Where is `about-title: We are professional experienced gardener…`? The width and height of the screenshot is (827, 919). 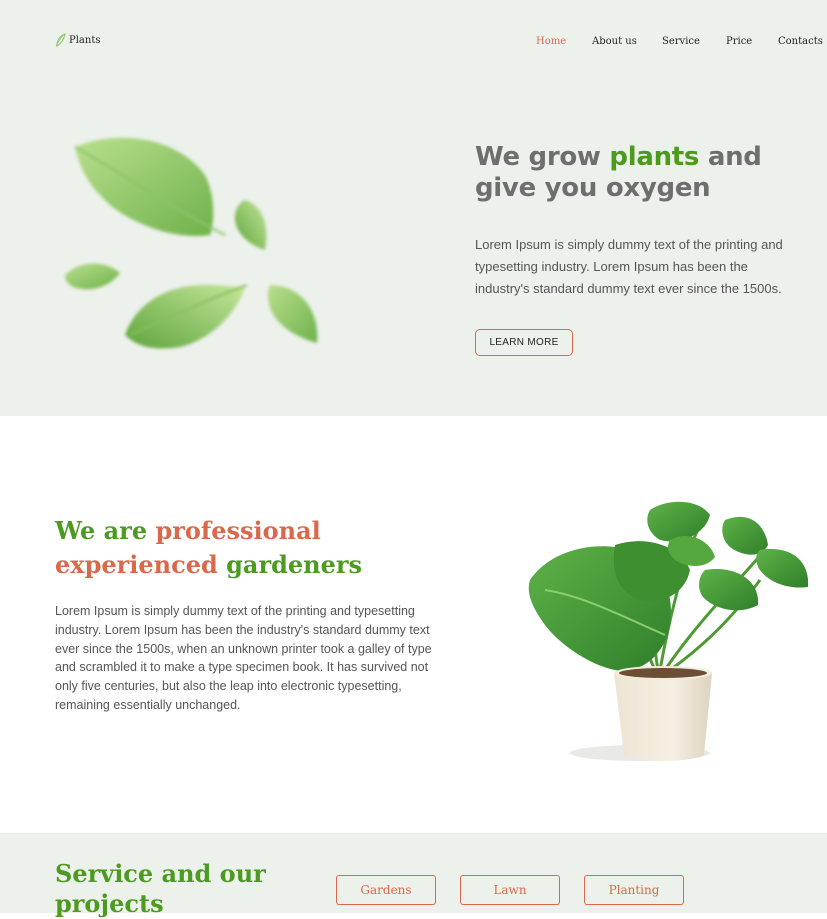 about-title: We are professional experienced gardener… is located at coordinates (245, 548).